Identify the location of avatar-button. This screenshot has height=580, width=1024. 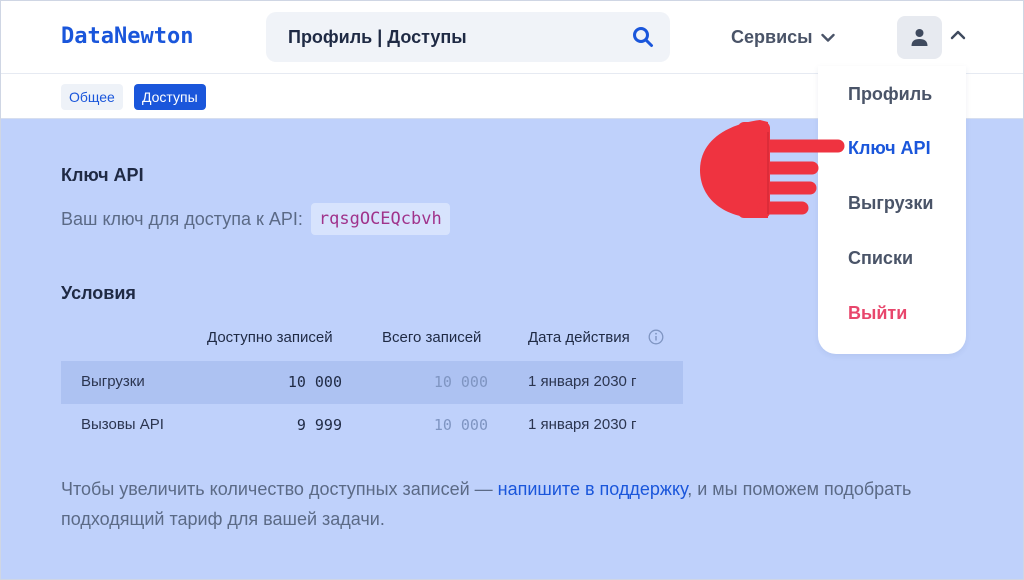
(919, 37).